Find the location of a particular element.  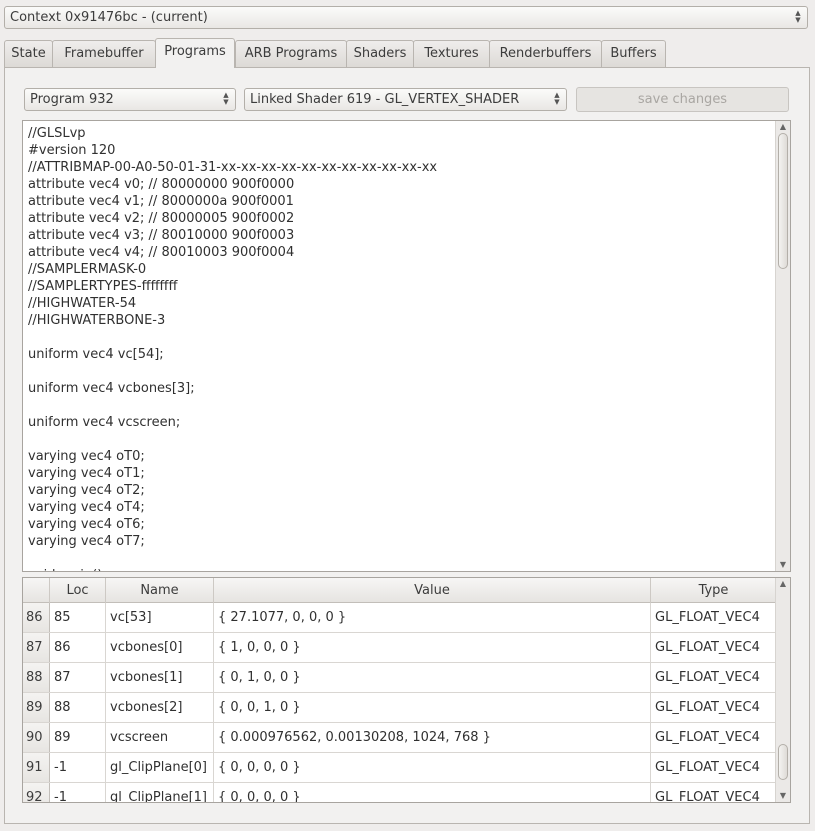

column-header-loc: Loc is located at coordinates (78, 590).